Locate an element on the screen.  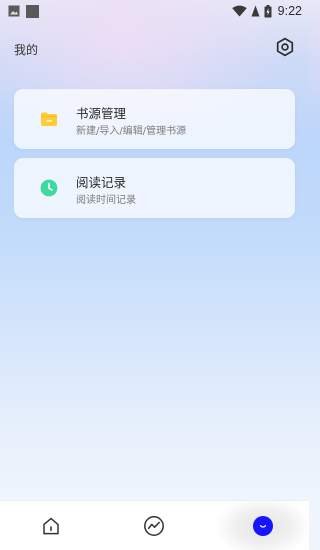
gear-icon is located at coordinates (285, 47).